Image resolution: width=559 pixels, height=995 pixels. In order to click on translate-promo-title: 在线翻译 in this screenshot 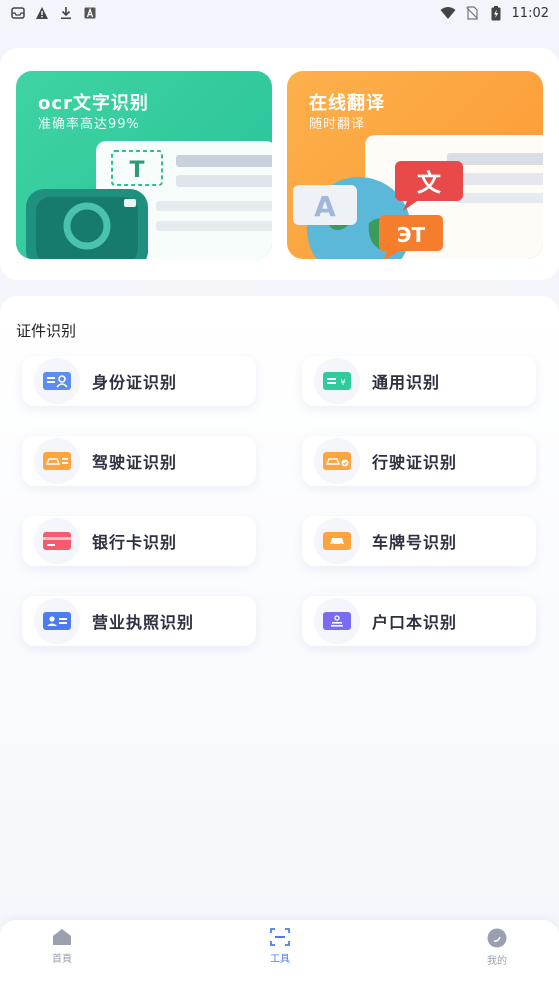, I will do `click(347, 103)`.